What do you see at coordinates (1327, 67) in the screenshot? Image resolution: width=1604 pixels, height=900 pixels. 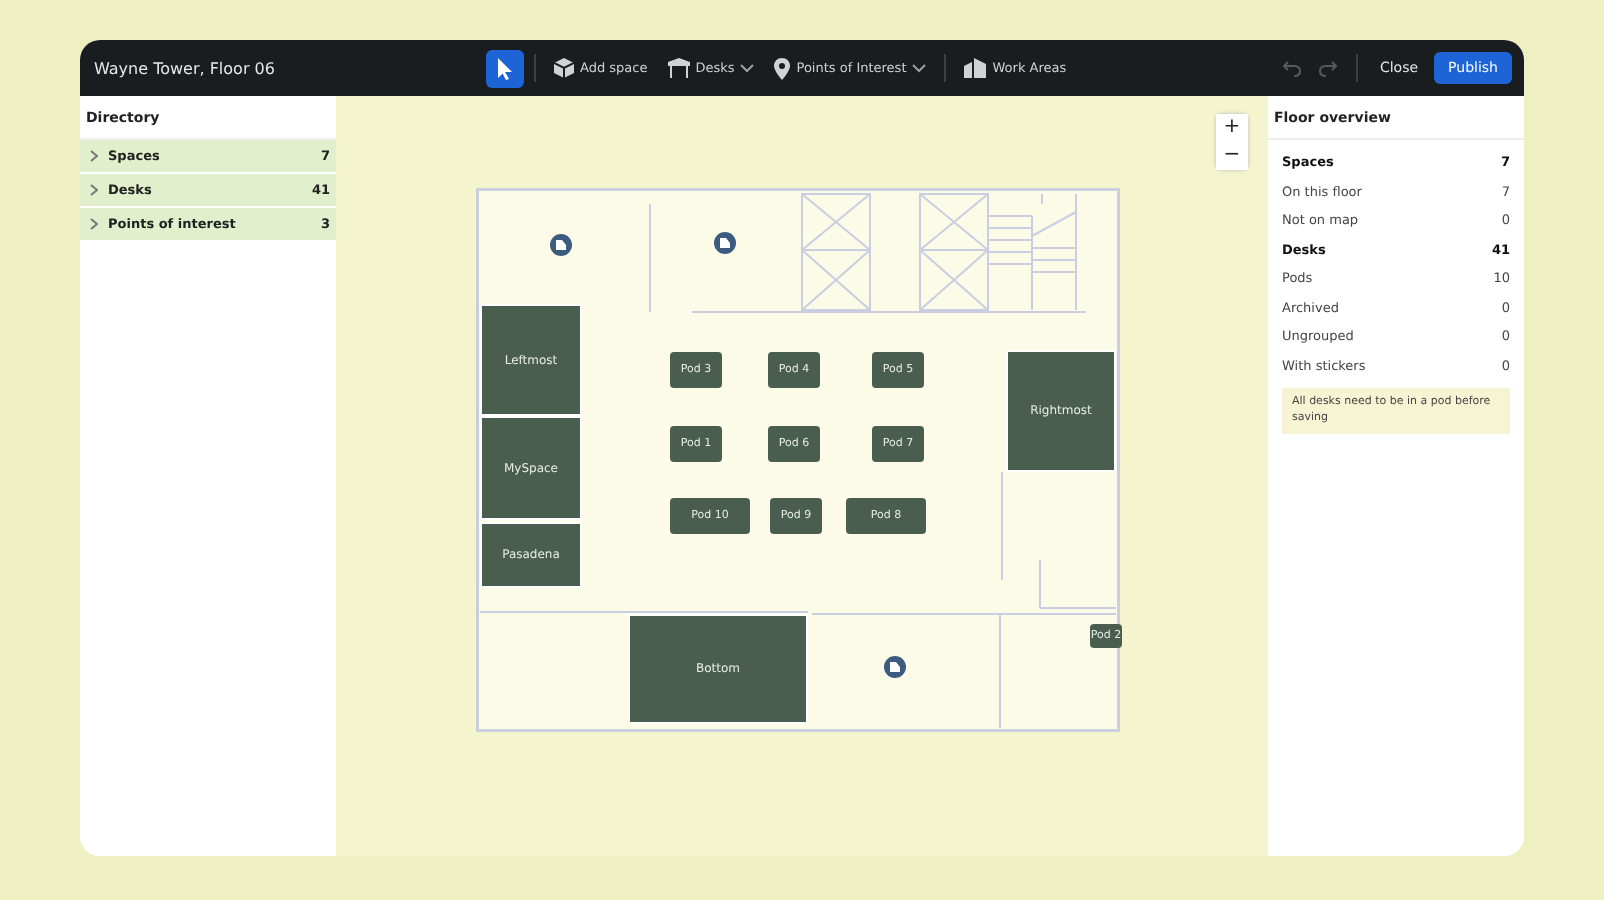 I see `redo-icon` at bounding box center [1327, 67].